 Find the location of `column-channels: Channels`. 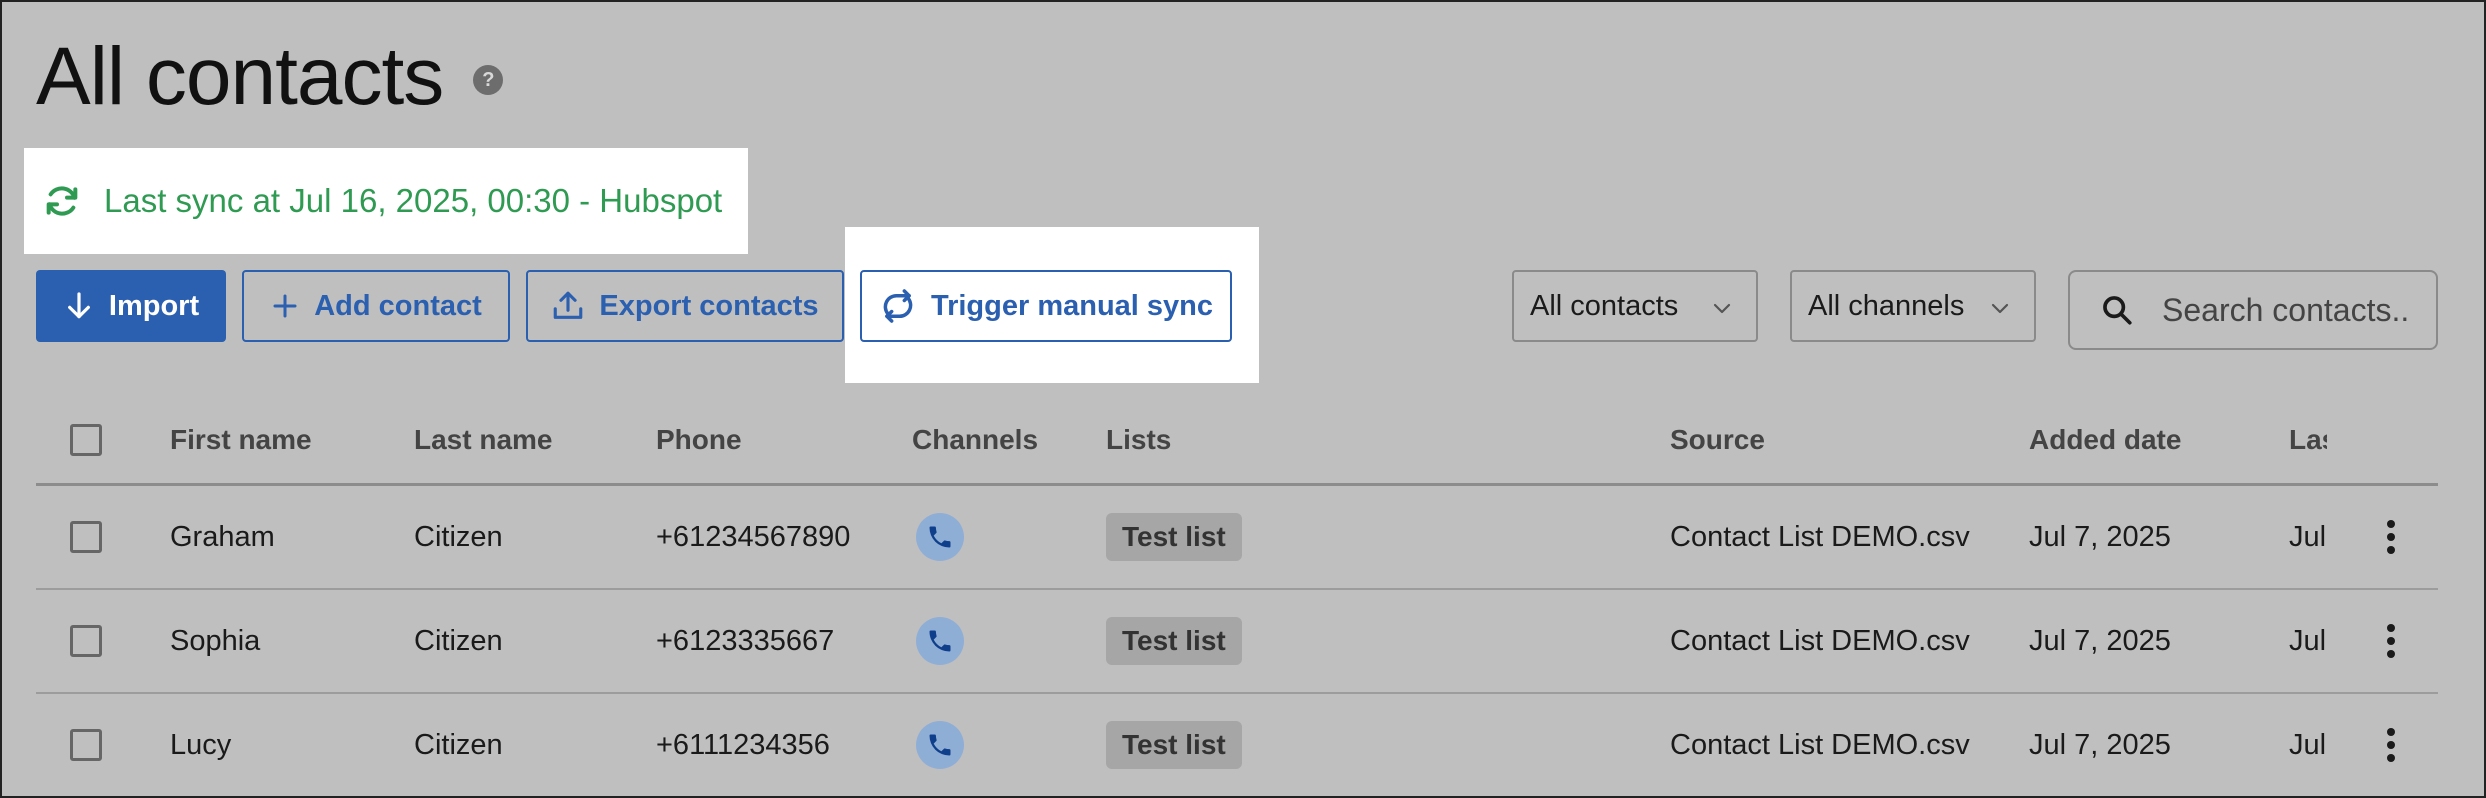

column-channels: Channels is located at coordinates (1002, 440).